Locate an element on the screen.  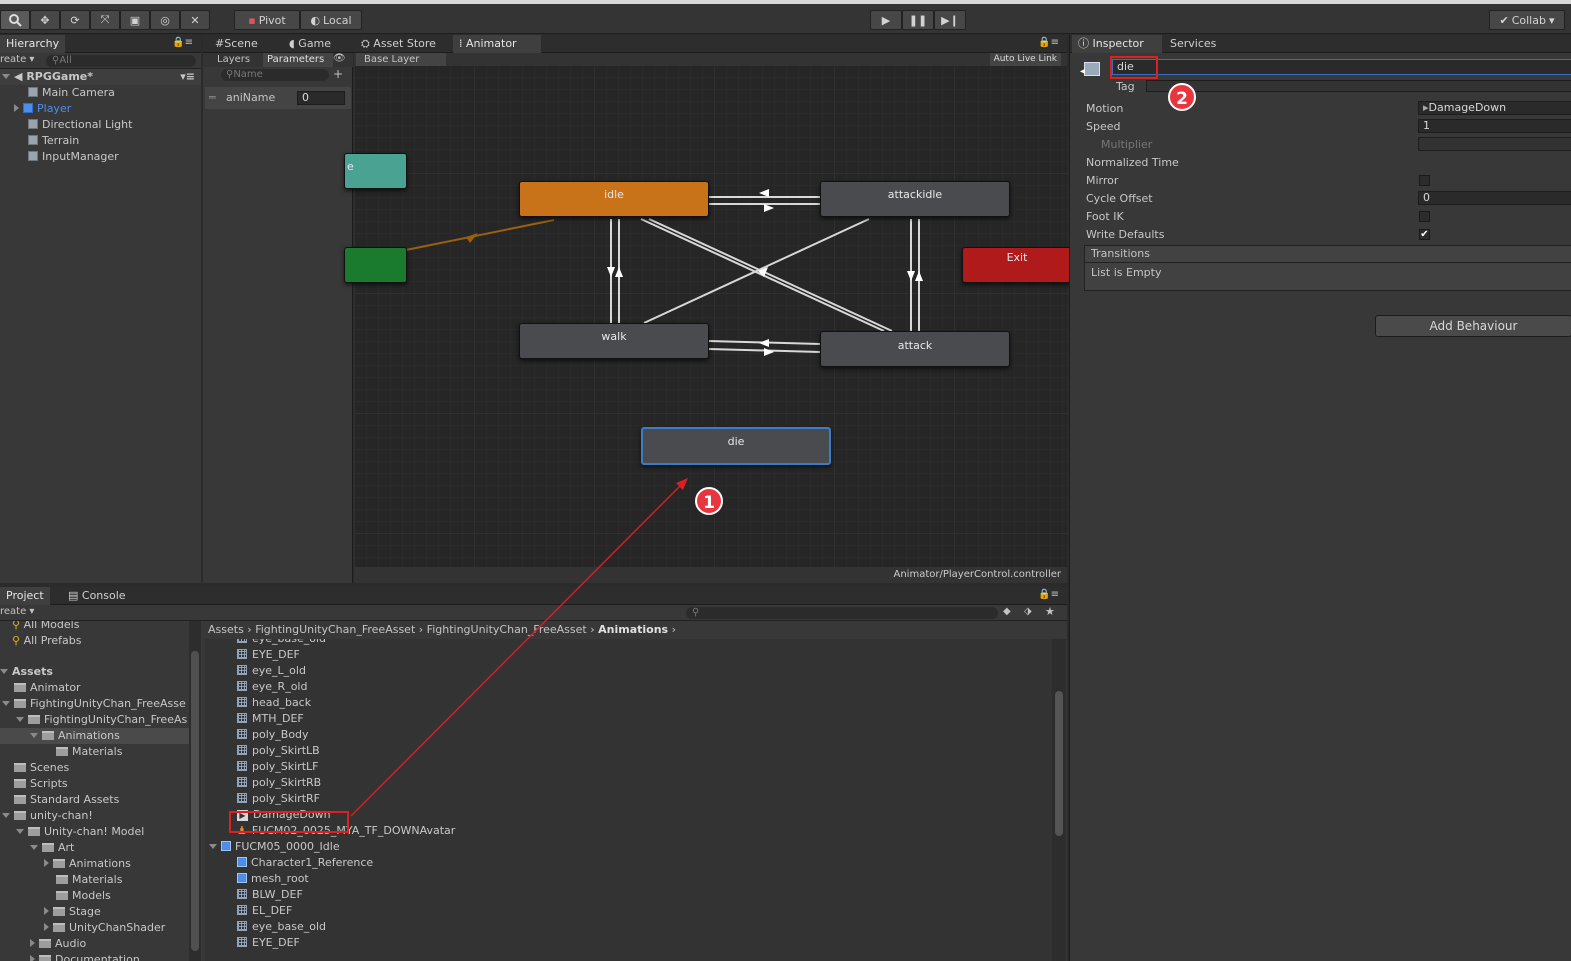
annotation-badge-1: 1 is located at coordinates (709, 501).